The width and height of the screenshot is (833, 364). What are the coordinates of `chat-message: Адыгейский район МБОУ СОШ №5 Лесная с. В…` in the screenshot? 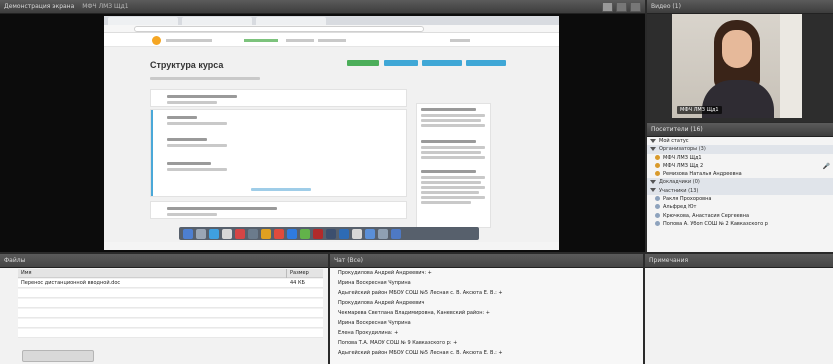 It's located at (420, 293).